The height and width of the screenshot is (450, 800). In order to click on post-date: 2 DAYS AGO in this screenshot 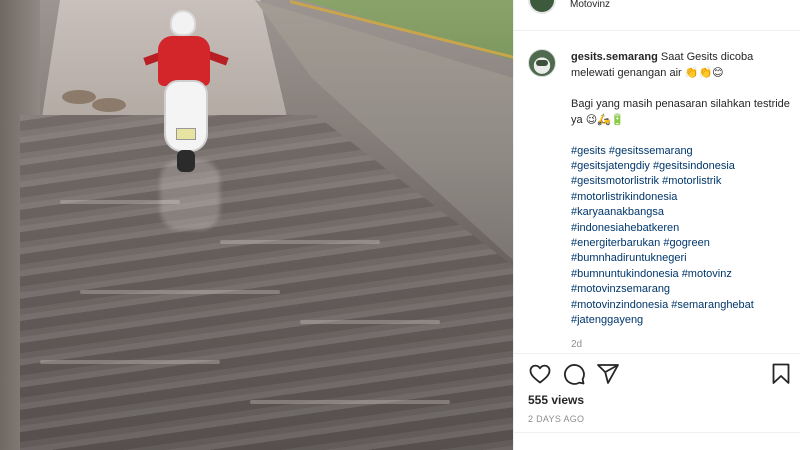, I will do `click(556, 419)`.